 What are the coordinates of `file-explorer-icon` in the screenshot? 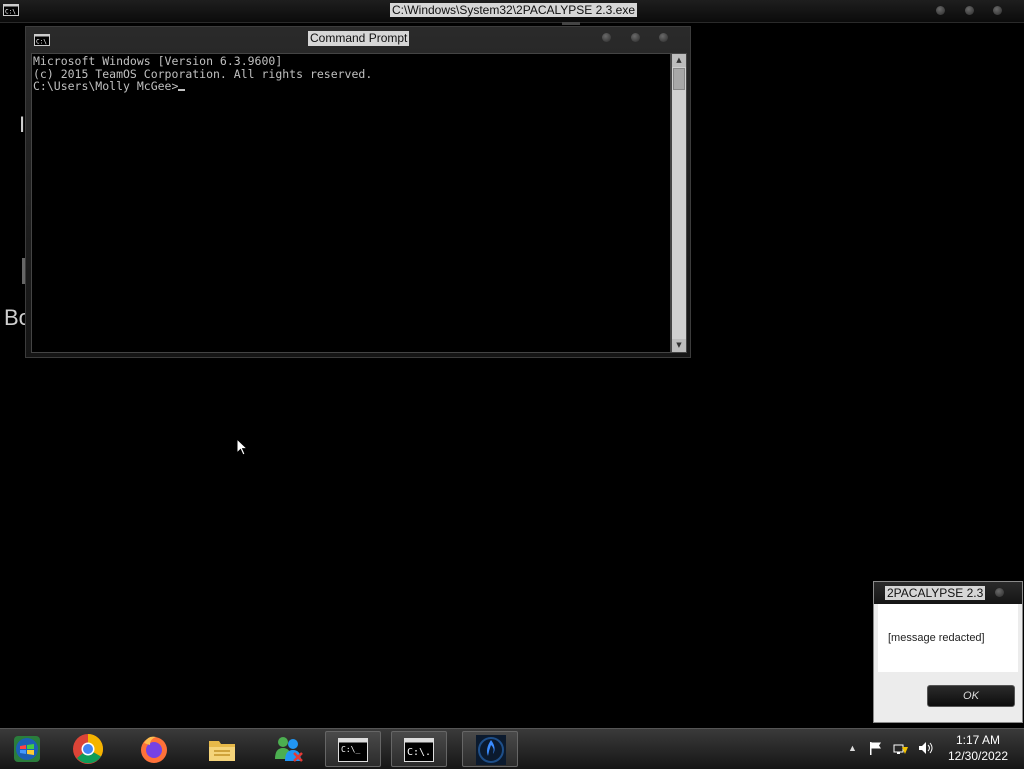 It's located at (222, 751).